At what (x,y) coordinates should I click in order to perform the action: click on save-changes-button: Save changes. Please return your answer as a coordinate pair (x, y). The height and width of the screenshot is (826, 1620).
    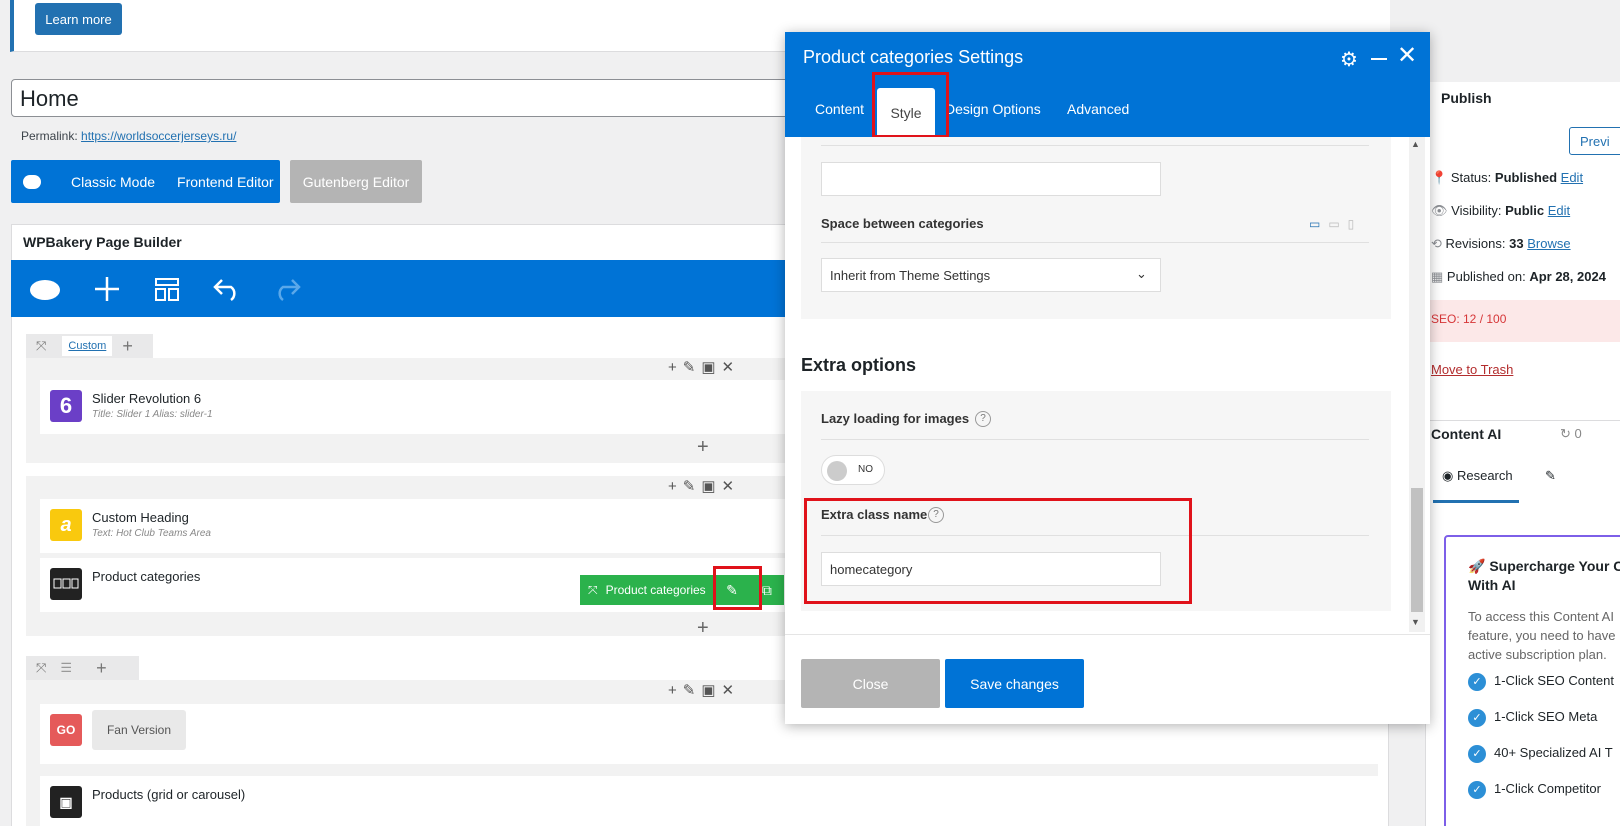
    Looking at the image, I should click on (1014, 683).